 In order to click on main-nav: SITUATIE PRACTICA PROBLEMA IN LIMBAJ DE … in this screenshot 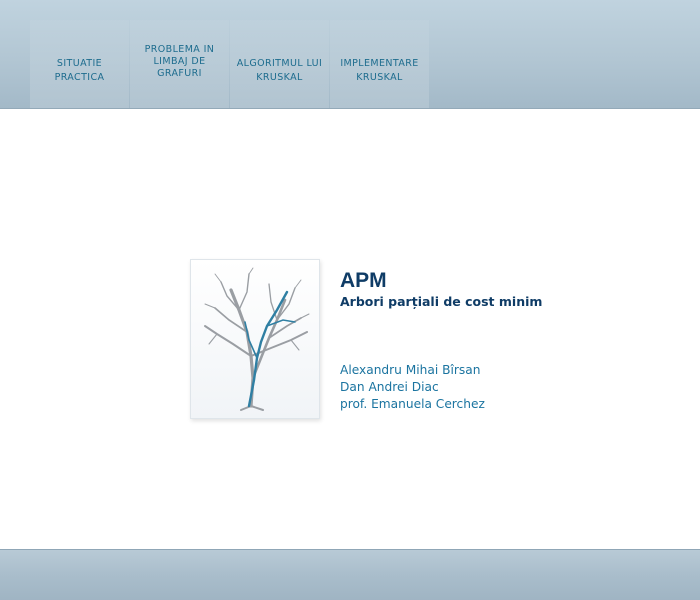, I will do `click(230, 64)`.